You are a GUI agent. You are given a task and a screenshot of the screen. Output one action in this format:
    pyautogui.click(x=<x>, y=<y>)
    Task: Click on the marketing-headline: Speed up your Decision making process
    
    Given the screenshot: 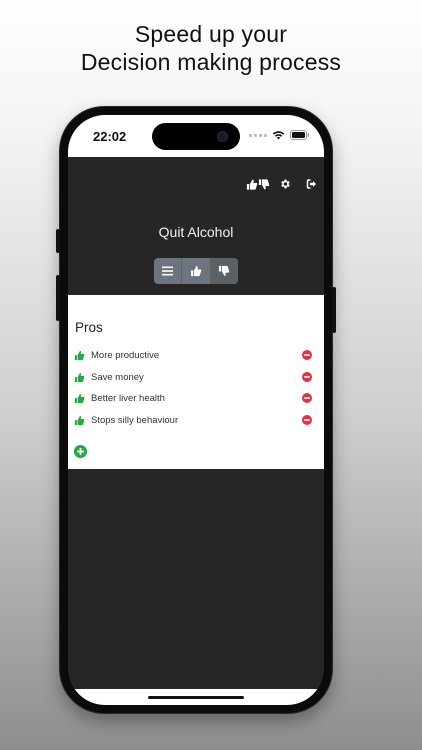 What is the action you would take?
    pyautogui.click(x=211, y=48)
    